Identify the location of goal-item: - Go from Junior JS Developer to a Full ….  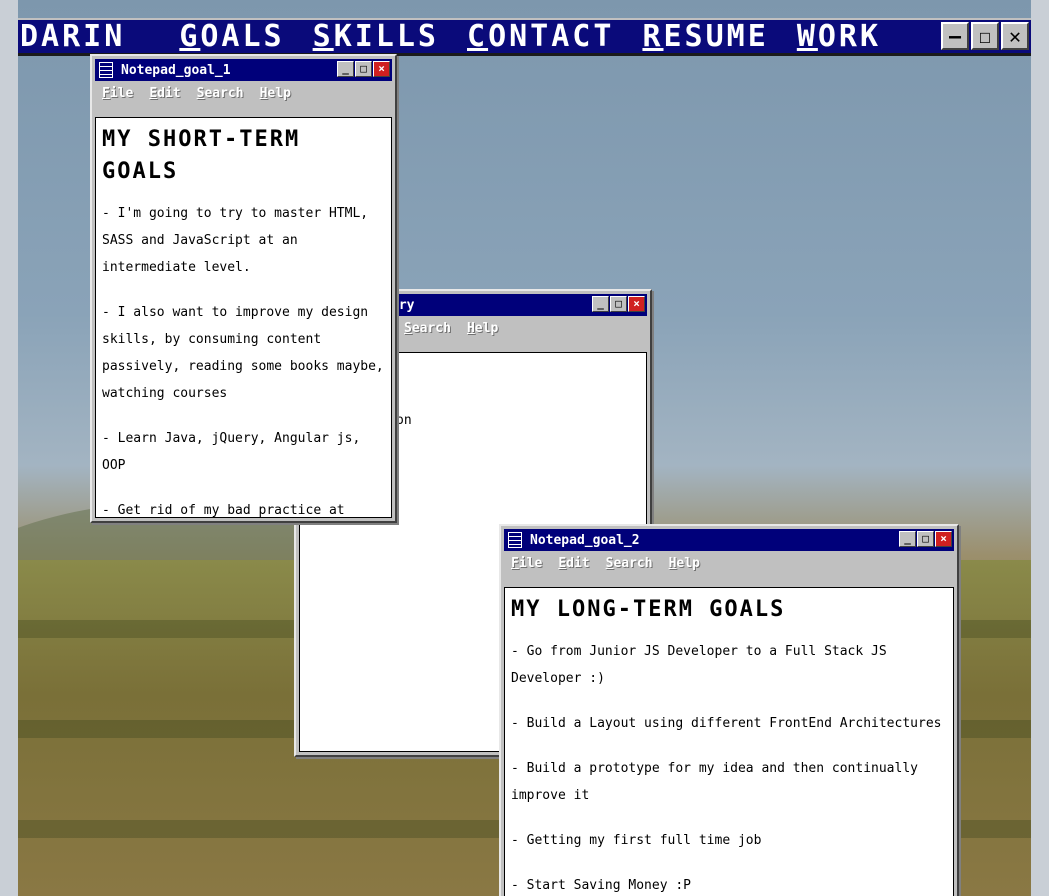
(699, 665).